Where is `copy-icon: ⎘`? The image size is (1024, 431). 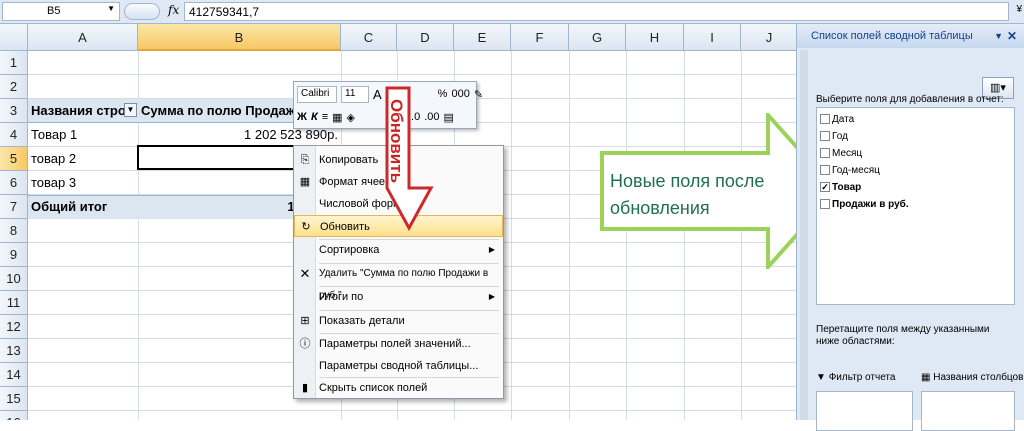
copy-icon: ⎘ is located at coordinates (305, 160).